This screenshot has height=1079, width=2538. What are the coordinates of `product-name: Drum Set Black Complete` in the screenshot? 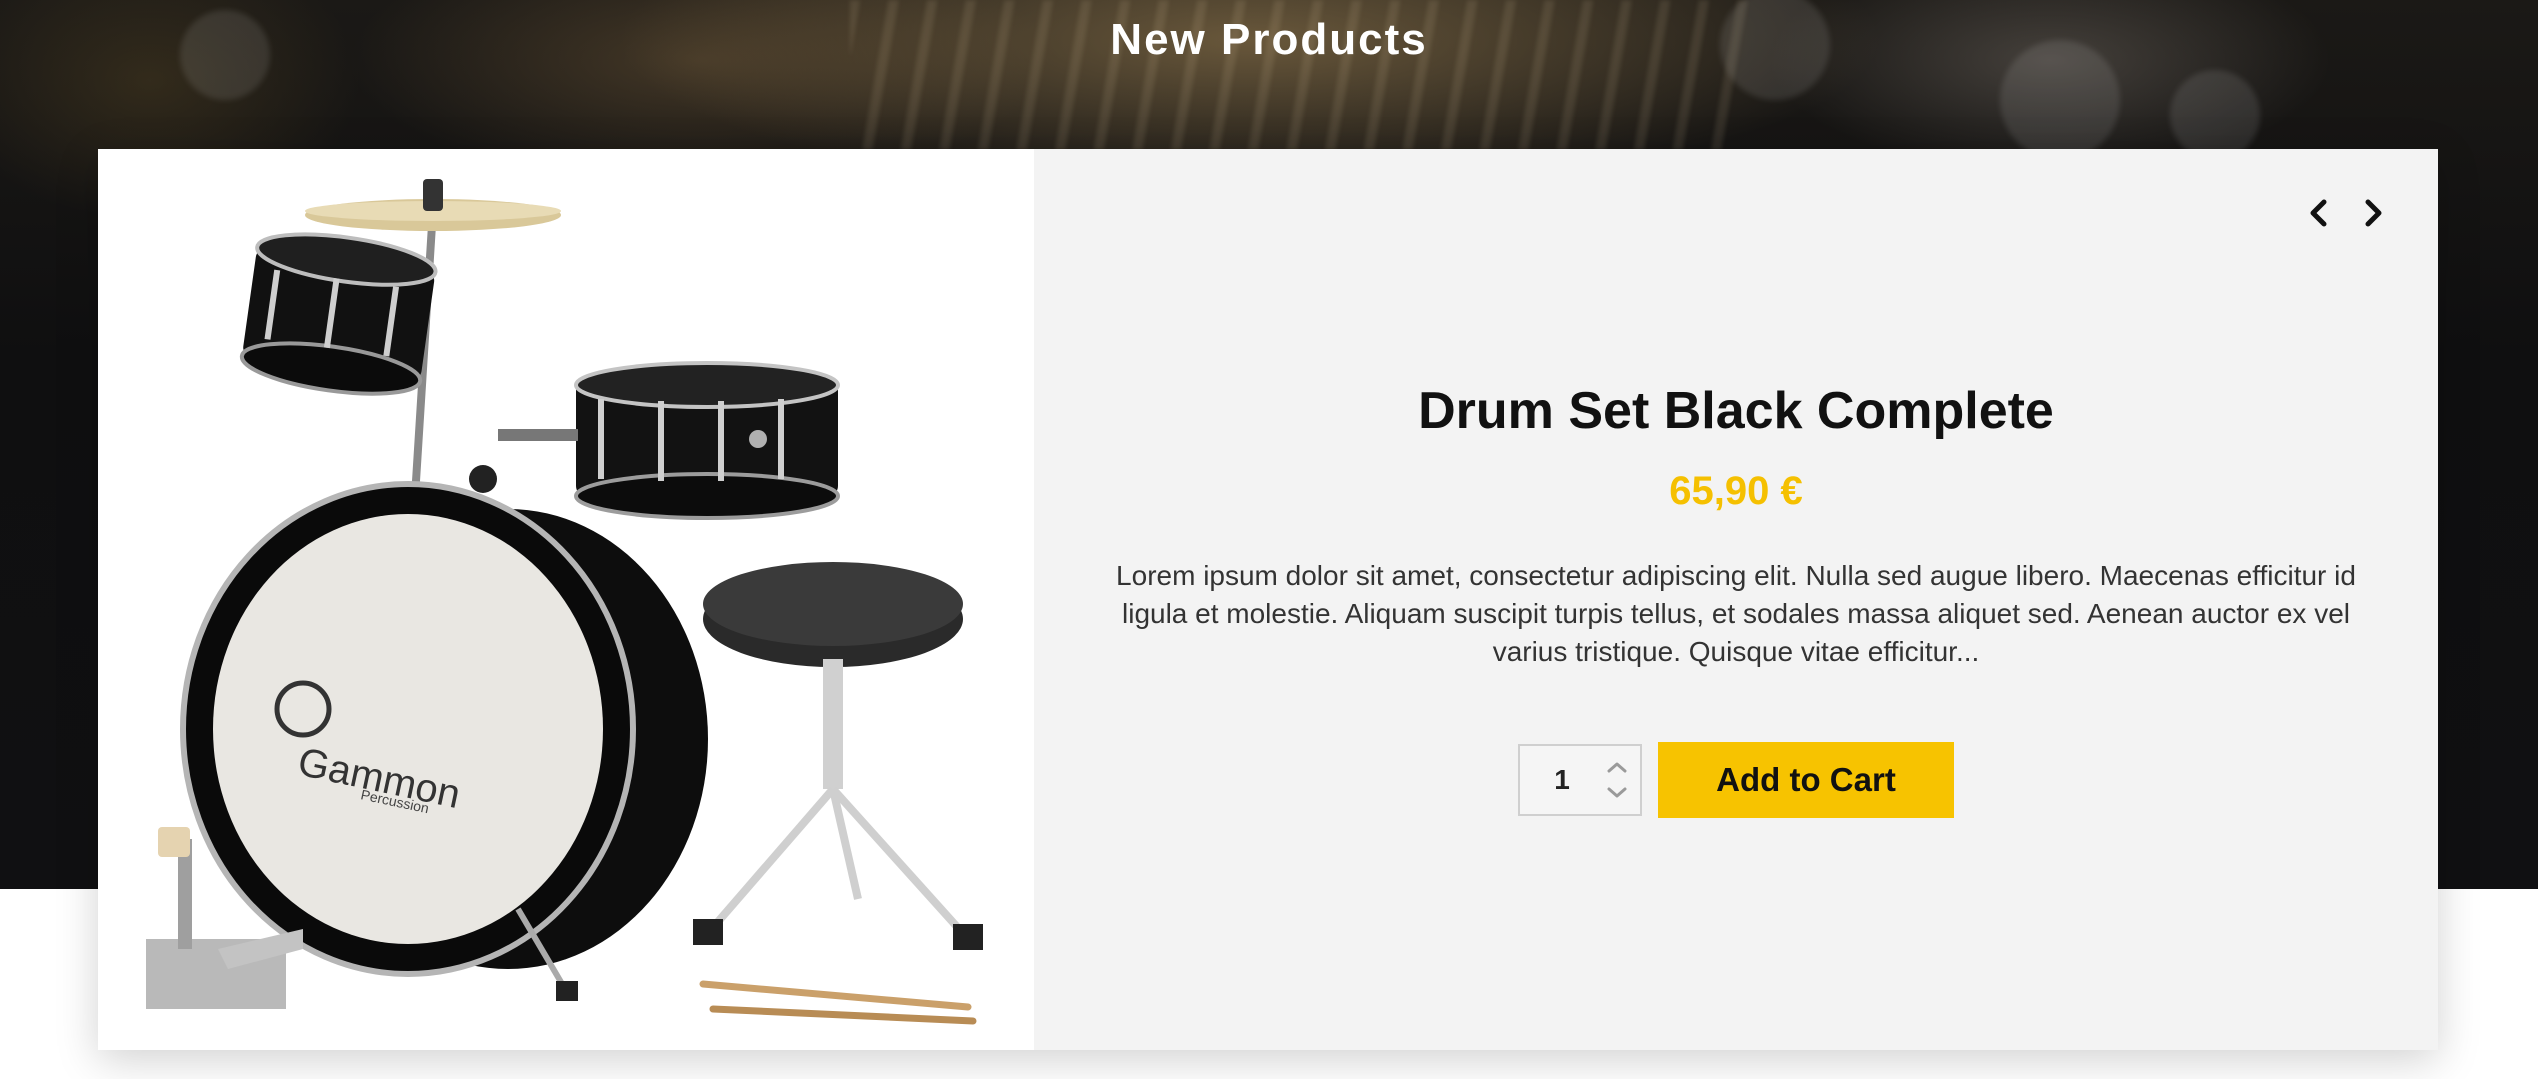 It's located at (1736, 411).